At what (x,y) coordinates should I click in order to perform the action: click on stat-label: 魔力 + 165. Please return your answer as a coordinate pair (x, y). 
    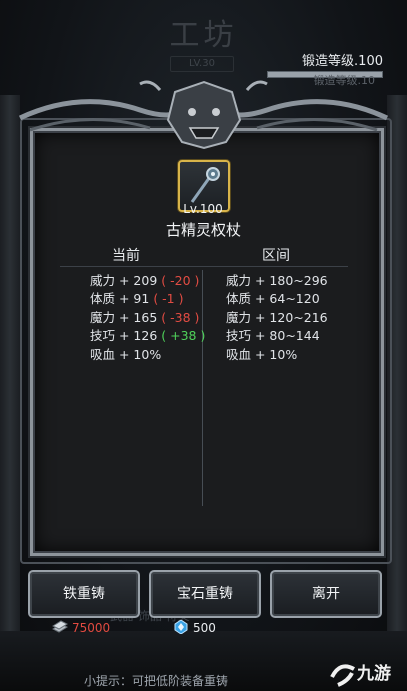
    Looking at the image, I should click on (124, 317).